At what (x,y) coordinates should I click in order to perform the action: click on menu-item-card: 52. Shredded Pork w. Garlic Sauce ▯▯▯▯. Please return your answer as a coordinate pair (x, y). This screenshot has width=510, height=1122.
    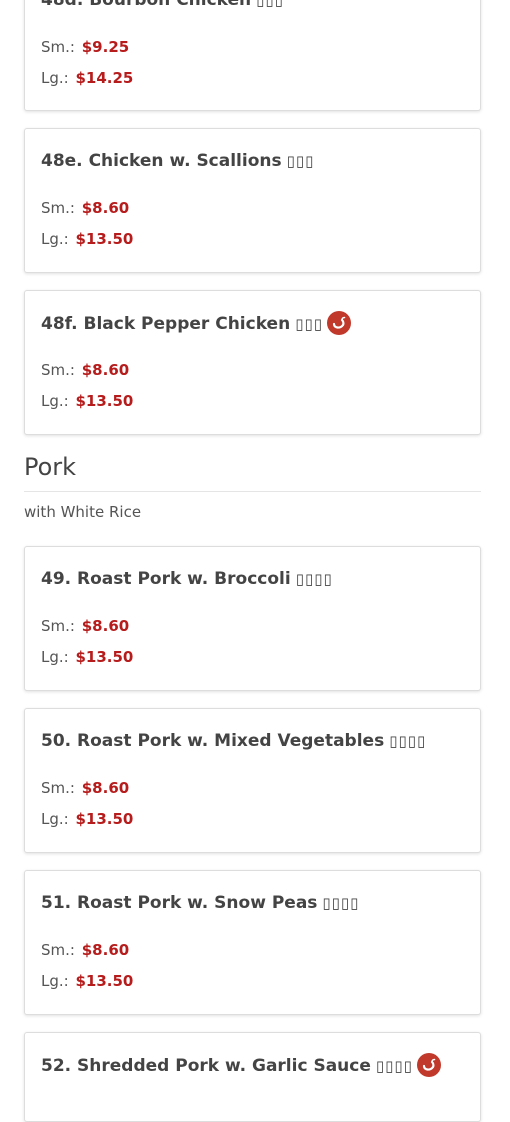
    Looking at the image, I should click on (252, 1077).